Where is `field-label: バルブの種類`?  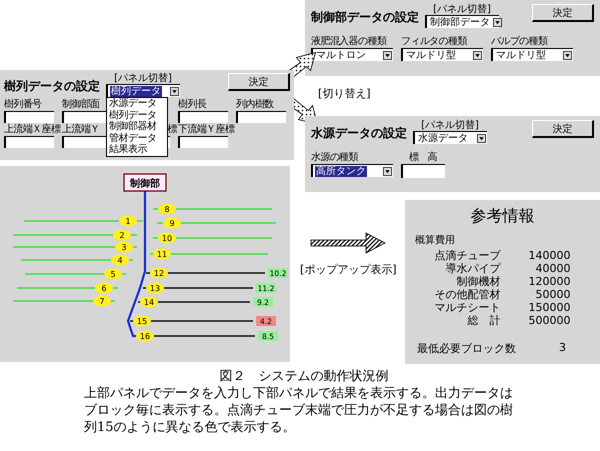
field-label: バルブの種類 is located at coordinates (519, 42).